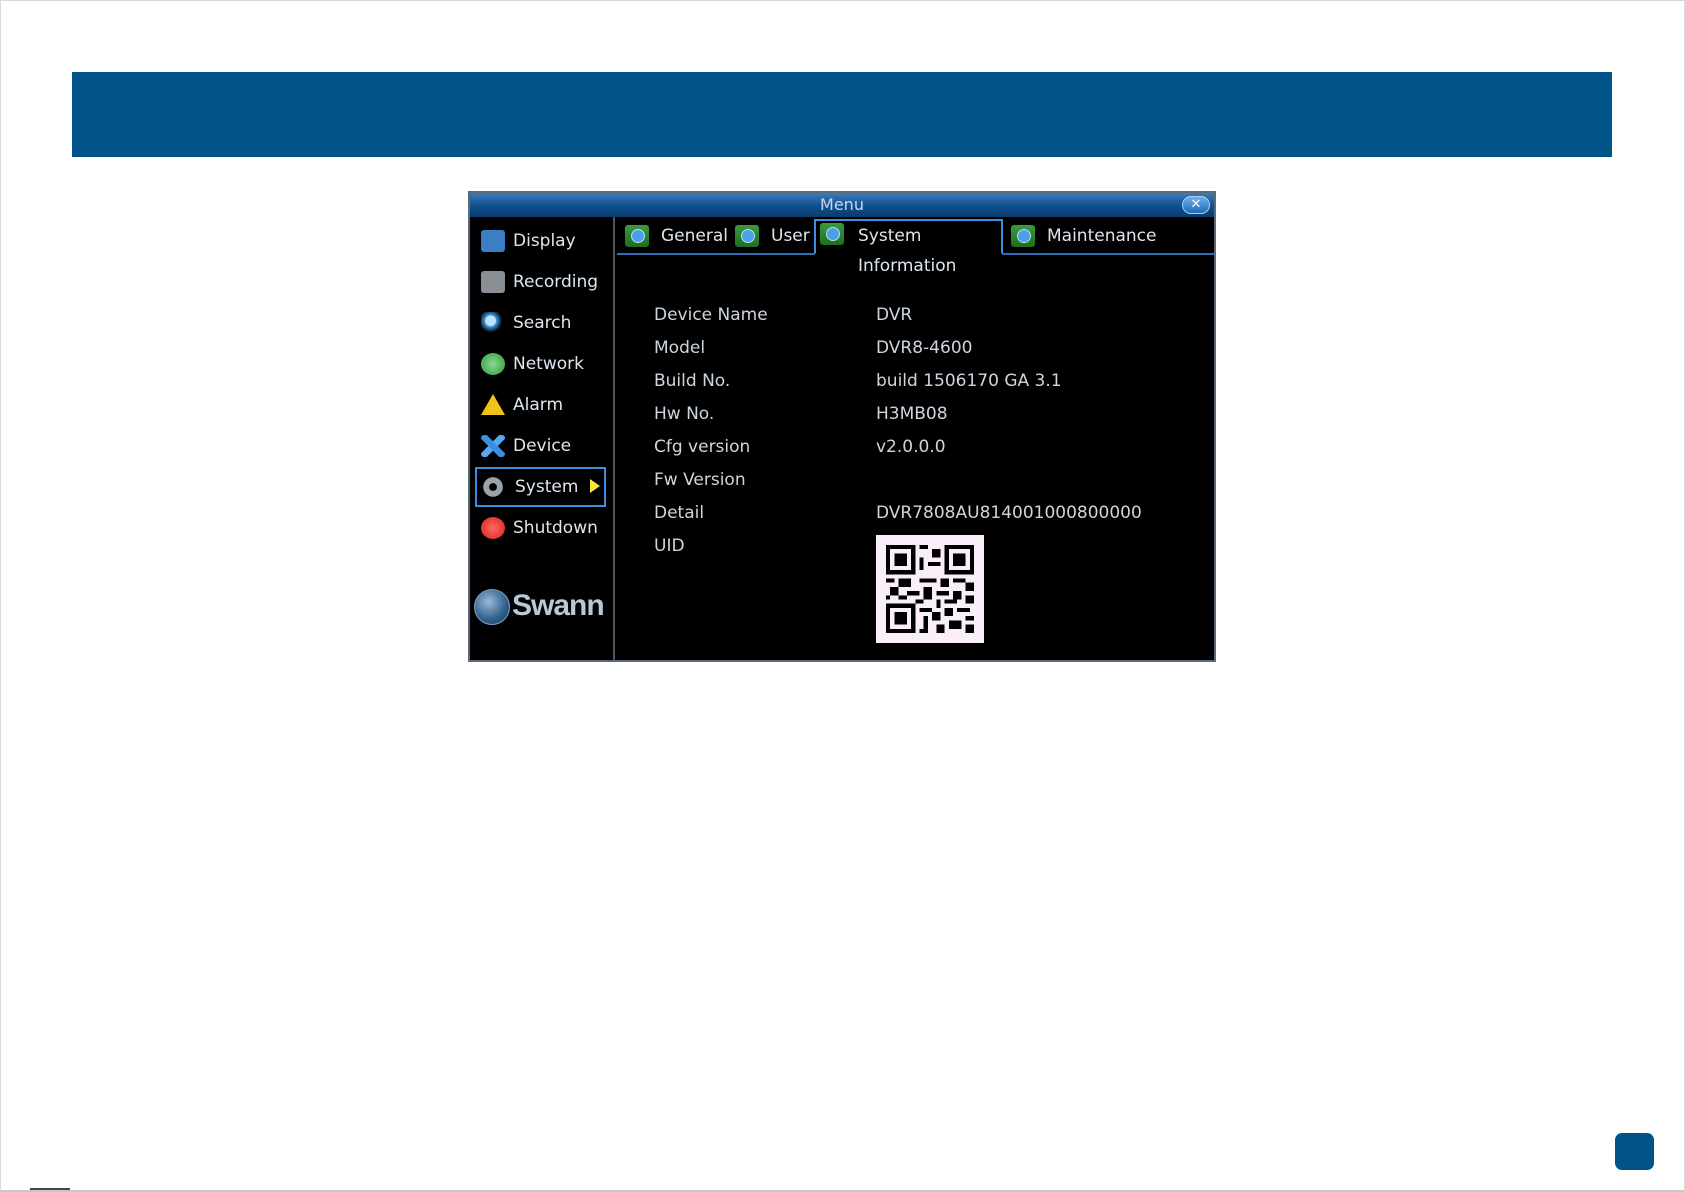 This screenshot has height=1192, width=1685. I want to click on info-label: Build No., so click(692, 381).